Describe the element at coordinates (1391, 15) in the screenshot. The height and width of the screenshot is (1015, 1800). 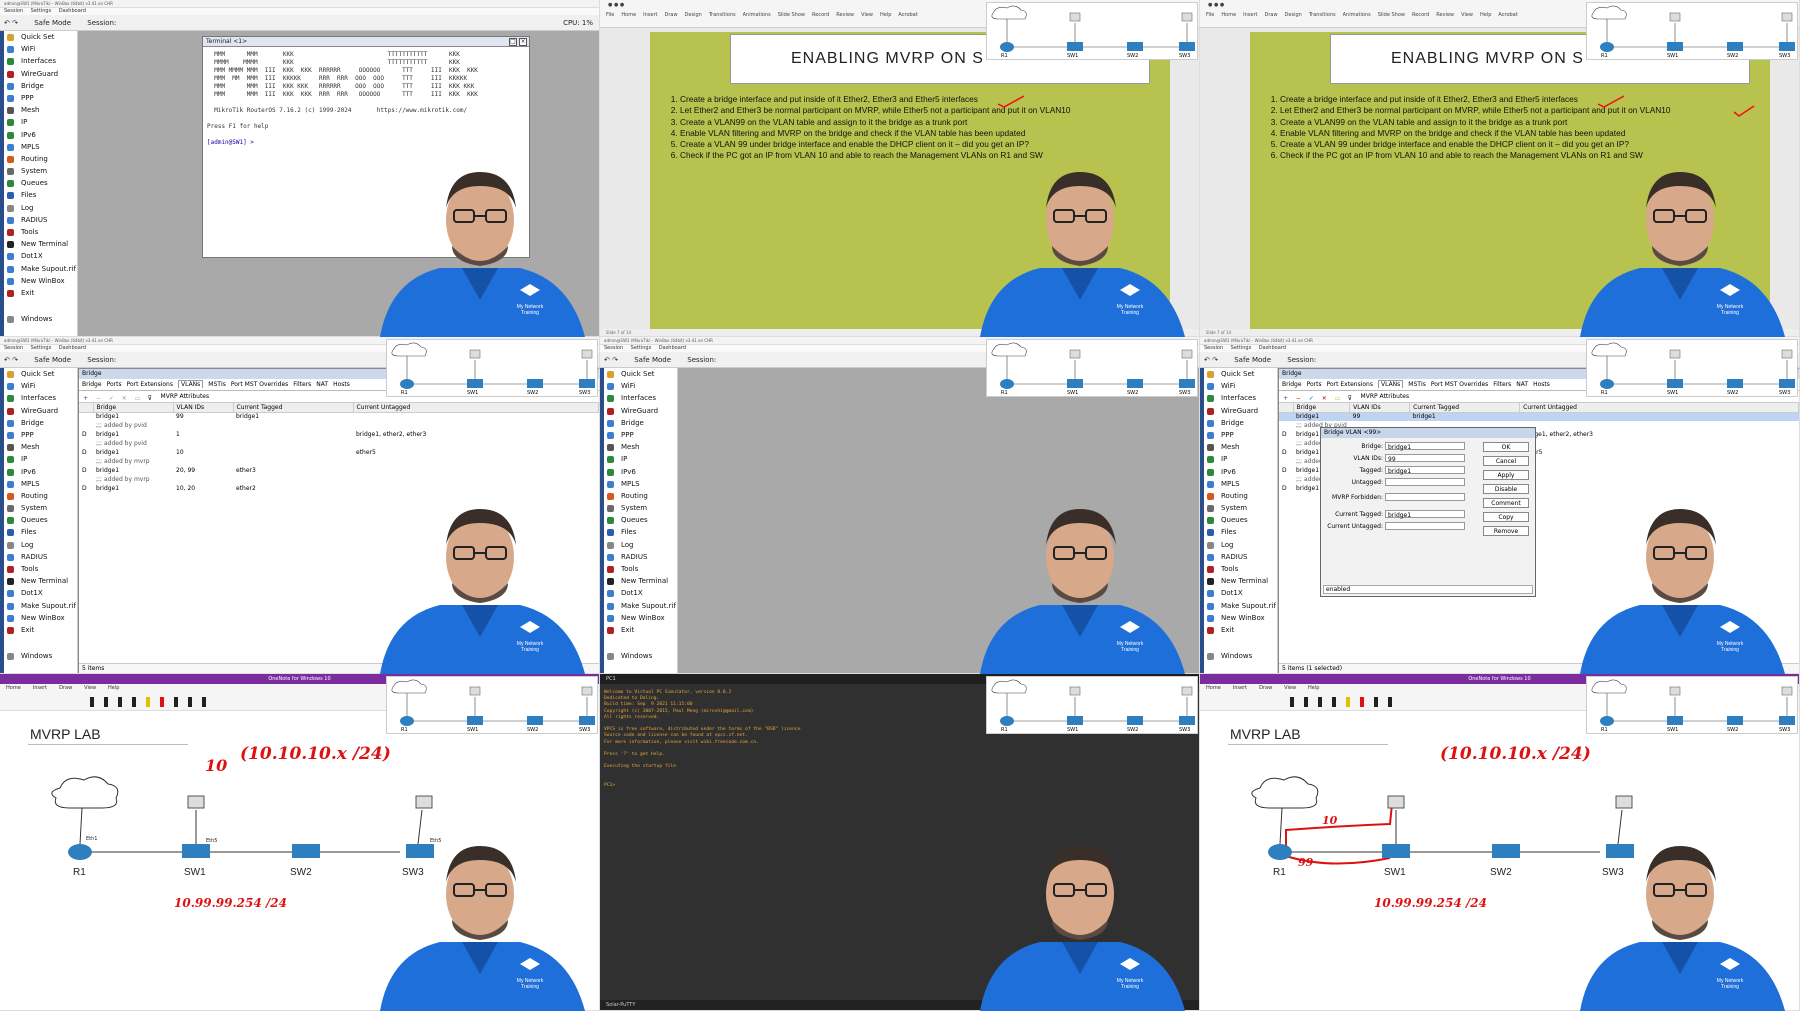
I see `ribbon-tab-slide-show: Slide Show` at that location.